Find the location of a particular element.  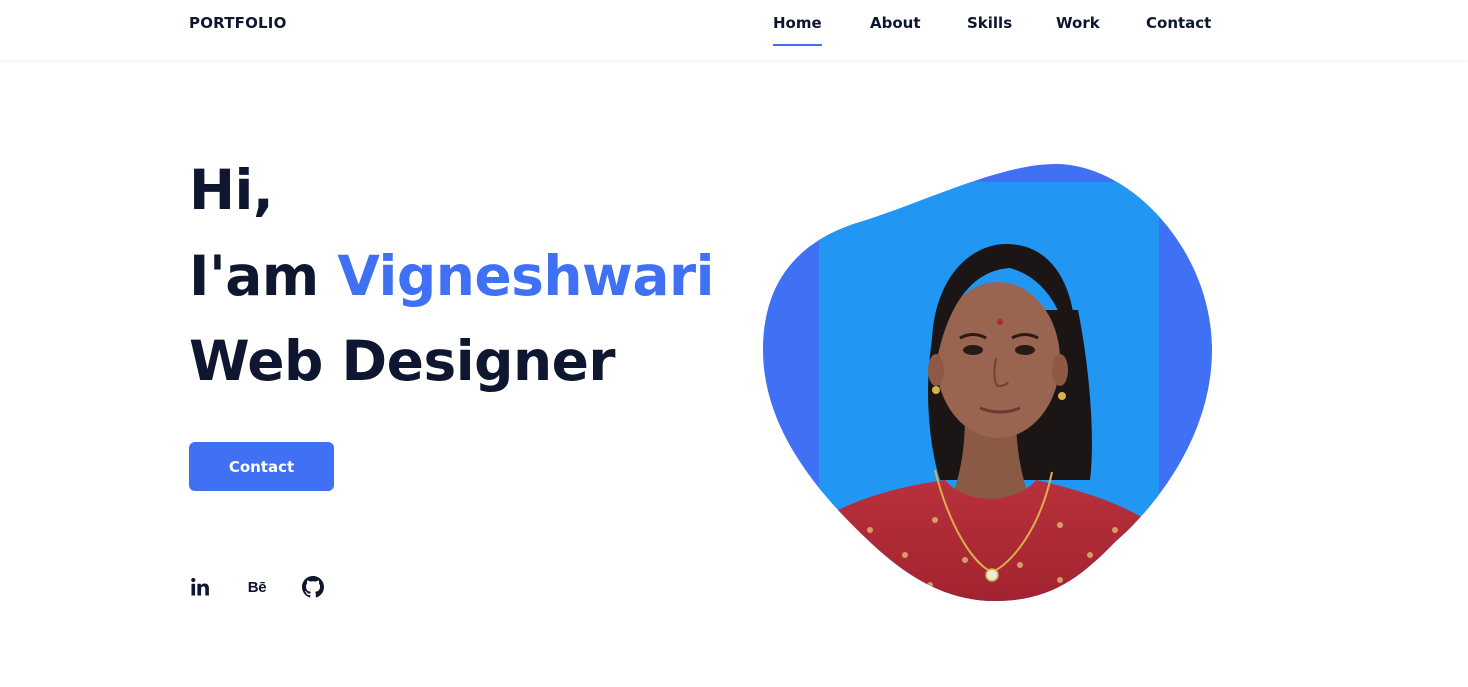

site-logo: PORTFOLIO is located at coordinates (238, 23).